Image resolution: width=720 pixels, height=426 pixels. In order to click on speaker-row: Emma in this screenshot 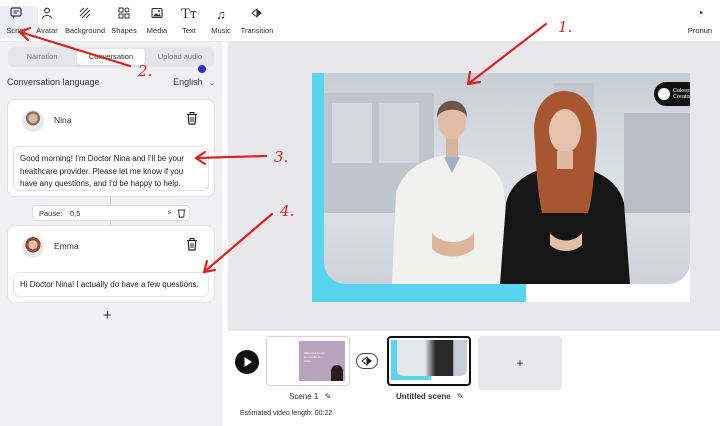, I will do `click(112, 247)`.